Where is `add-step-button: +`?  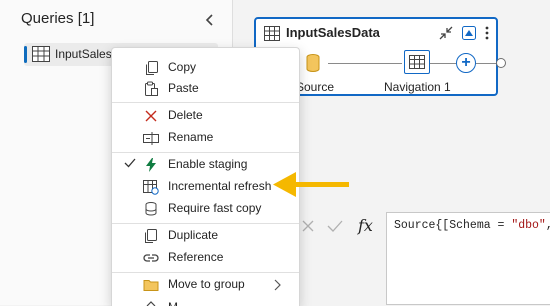
add-step-button: + is located at coordinates (466, 63).